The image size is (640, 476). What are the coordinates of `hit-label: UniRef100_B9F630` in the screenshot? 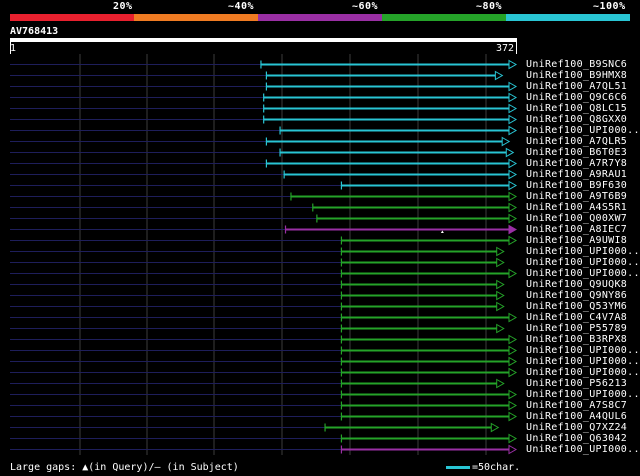 It's located at (576, 185).